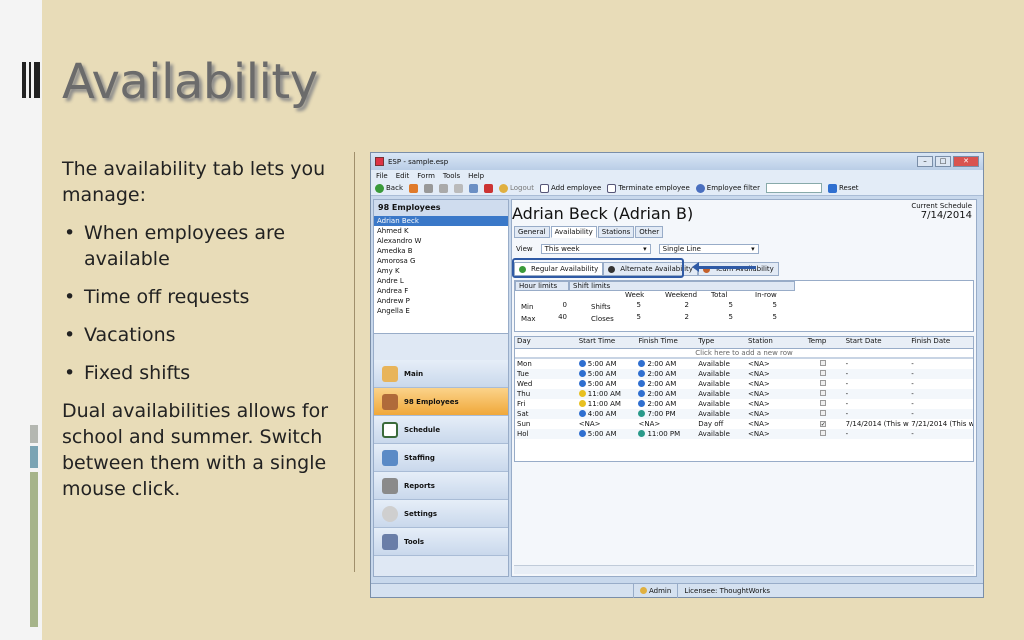  What do you see at coordinates (382, 176) in the screenshot?
I see `menu-file: File` at bounding box center [382, 176].